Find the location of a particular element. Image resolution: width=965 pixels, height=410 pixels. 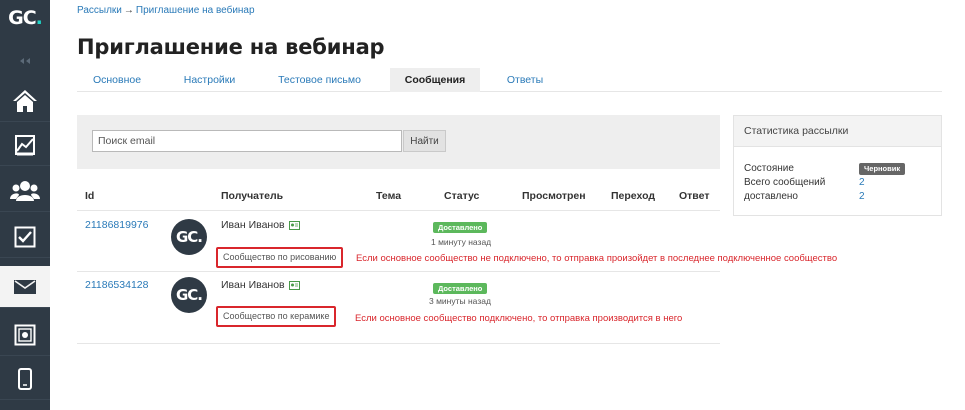

column-header-click: Переход is located at coordinates (633, 196).